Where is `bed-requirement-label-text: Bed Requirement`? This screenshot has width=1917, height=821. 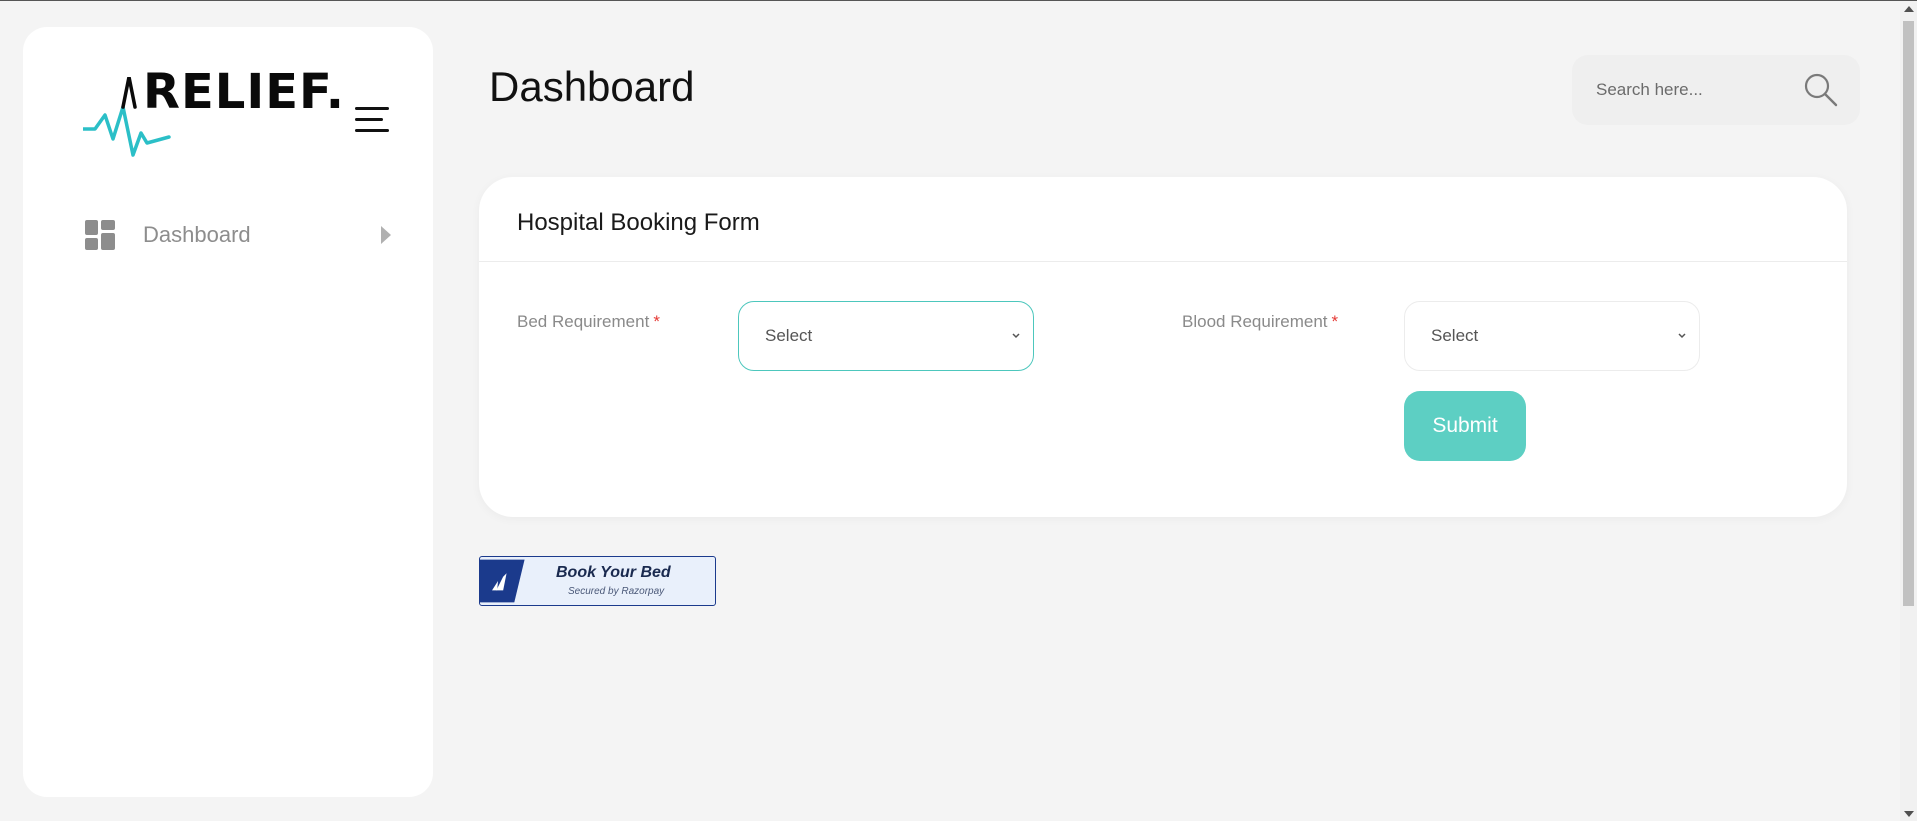
bed-requirement-label-text: Bed Requirement is located at coordinates (583, 321).